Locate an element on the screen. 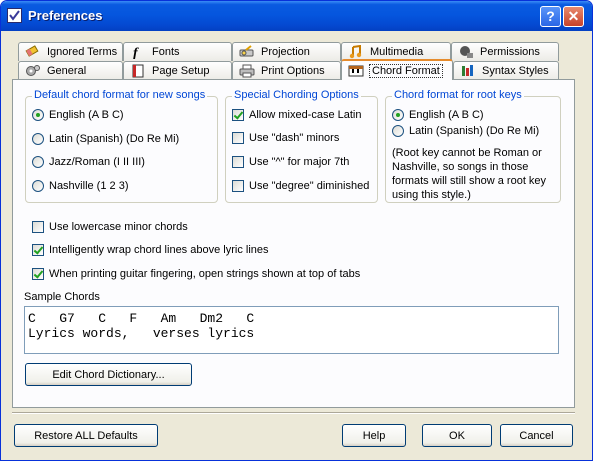 The image size is (593, 461). tab-label: Projection is located at coordinates (285, 52).